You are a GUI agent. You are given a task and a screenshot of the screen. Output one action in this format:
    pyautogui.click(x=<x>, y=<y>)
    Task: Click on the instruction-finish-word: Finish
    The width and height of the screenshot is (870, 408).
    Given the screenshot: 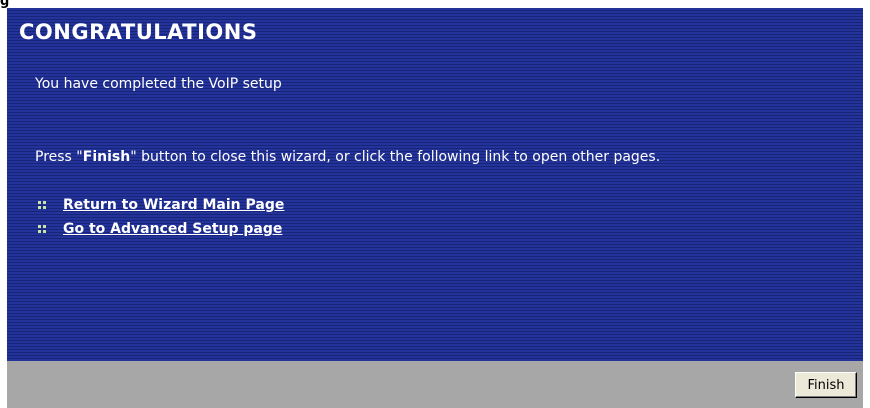 What is the action you would take?
    pyautogui.click(x=106, y=157)
    